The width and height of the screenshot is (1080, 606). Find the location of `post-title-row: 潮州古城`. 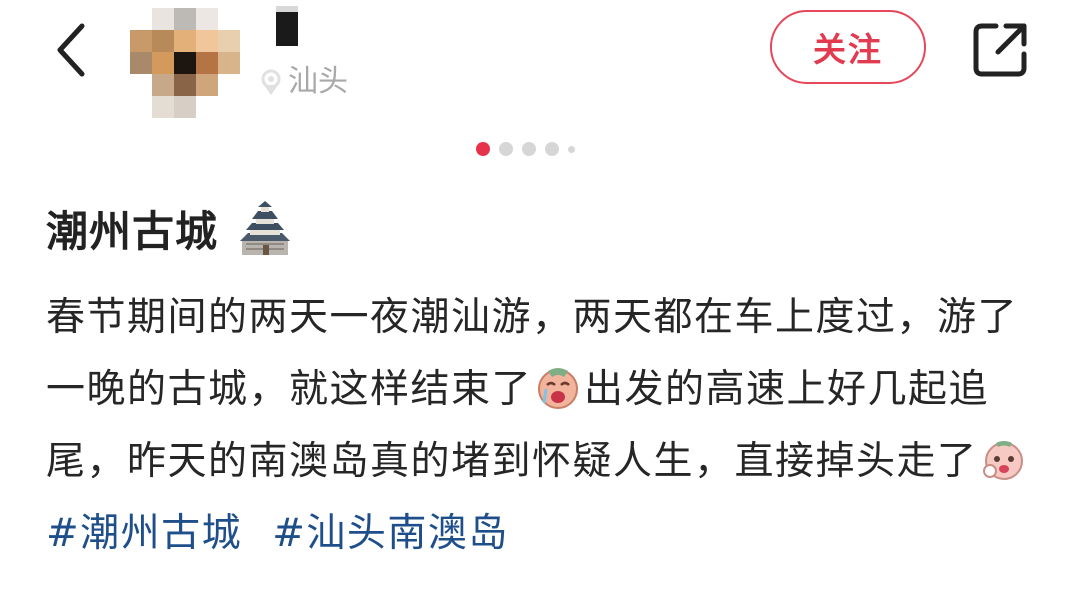

post-title-row: 潮州古城 is located at coordinates (170, 228).